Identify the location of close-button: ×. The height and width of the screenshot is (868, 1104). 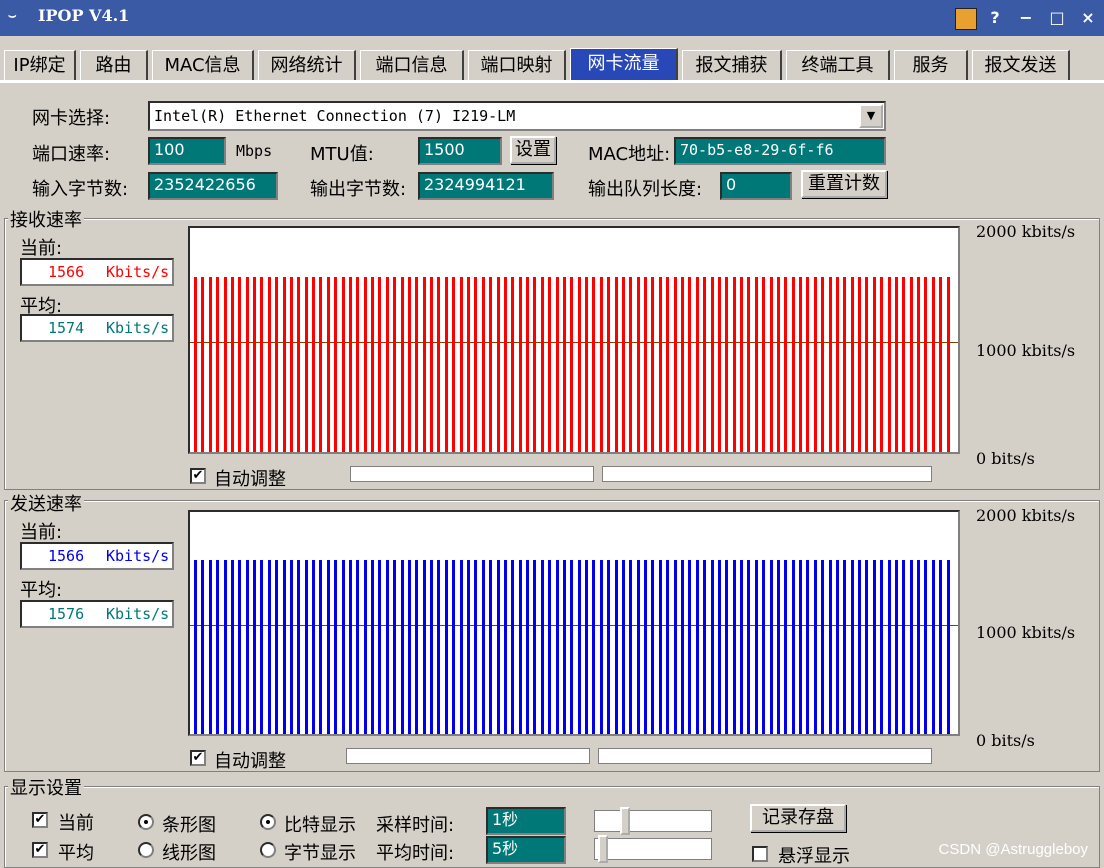
(1088, 18).